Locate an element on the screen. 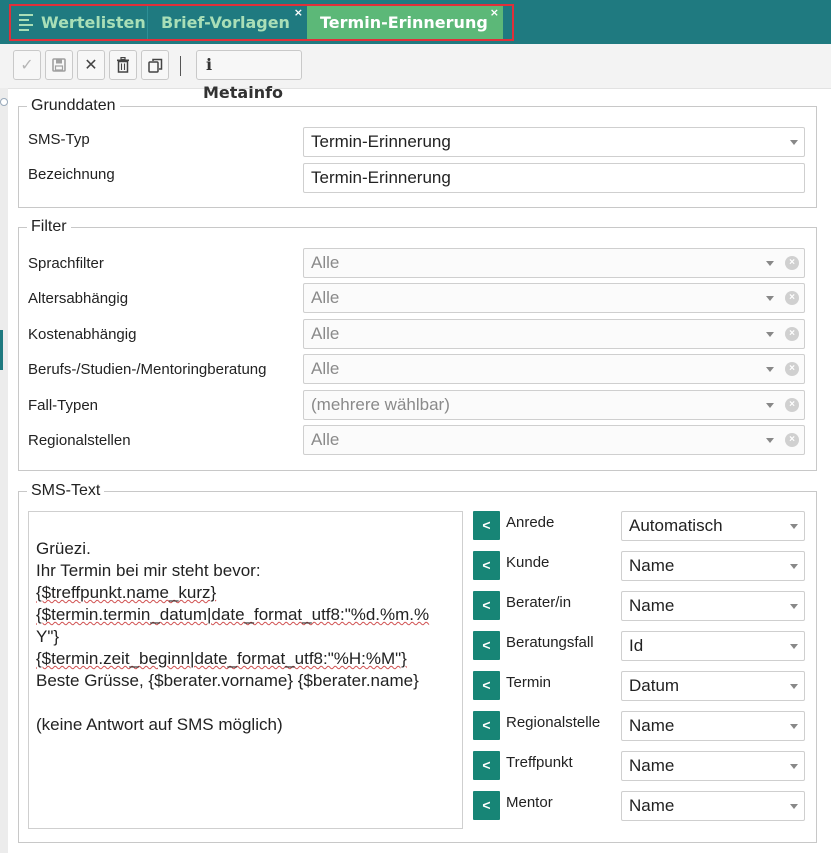  toolbar-separator is located at coordinates (180, 66).